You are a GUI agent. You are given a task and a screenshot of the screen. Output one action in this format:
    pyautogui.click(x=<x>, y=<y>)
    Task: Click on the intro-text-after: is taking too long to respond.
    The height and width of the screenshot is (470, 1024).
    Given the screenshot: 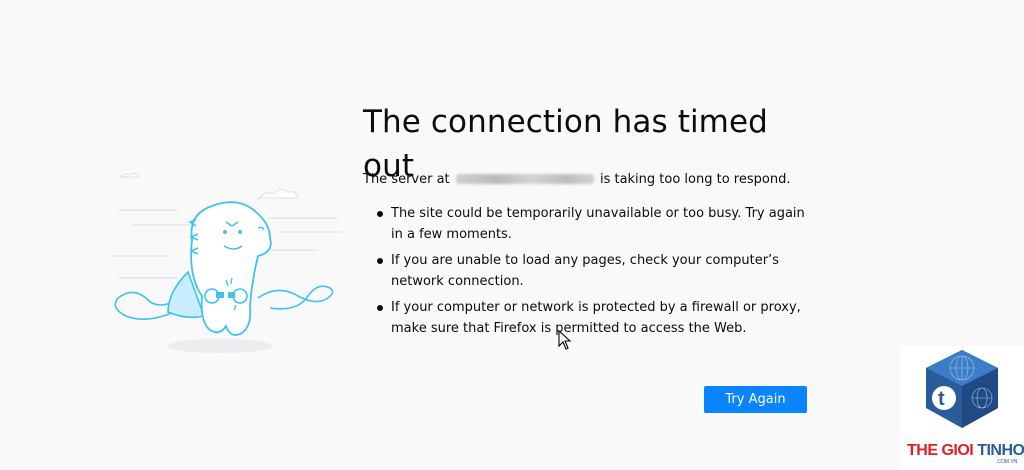 What is the action you would take?
    pyautogui.click(x=695, y=179)
    